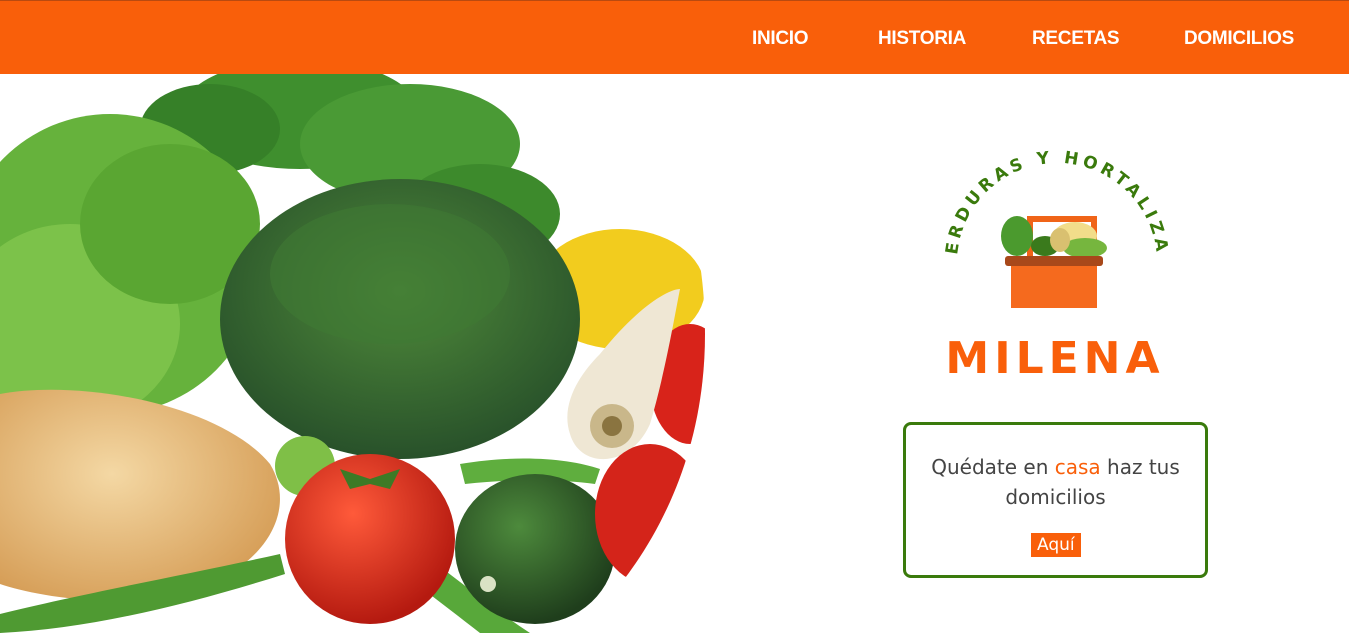 This screenshot has width=1349, height=633. What do you see at coordinates (1055, 358) in the screenshot?
I see `brand-name: MILENA` at bounding box center [1055, 358].